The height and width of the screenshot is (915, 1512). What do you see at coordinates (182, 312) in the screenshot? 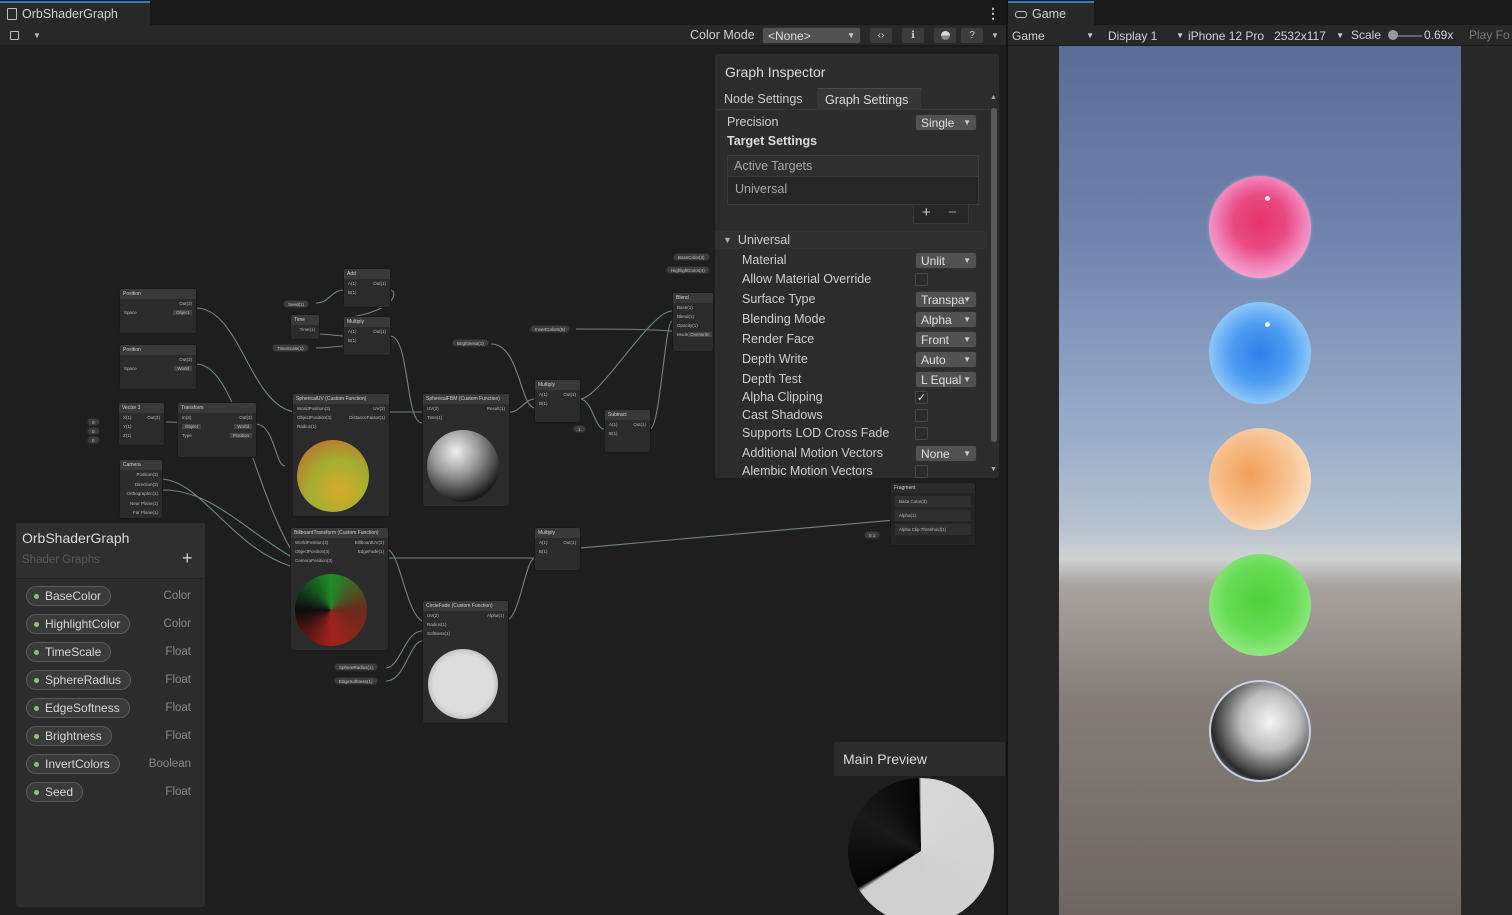
I see `space-dropdown: Object` at bounding box center [182, 312].